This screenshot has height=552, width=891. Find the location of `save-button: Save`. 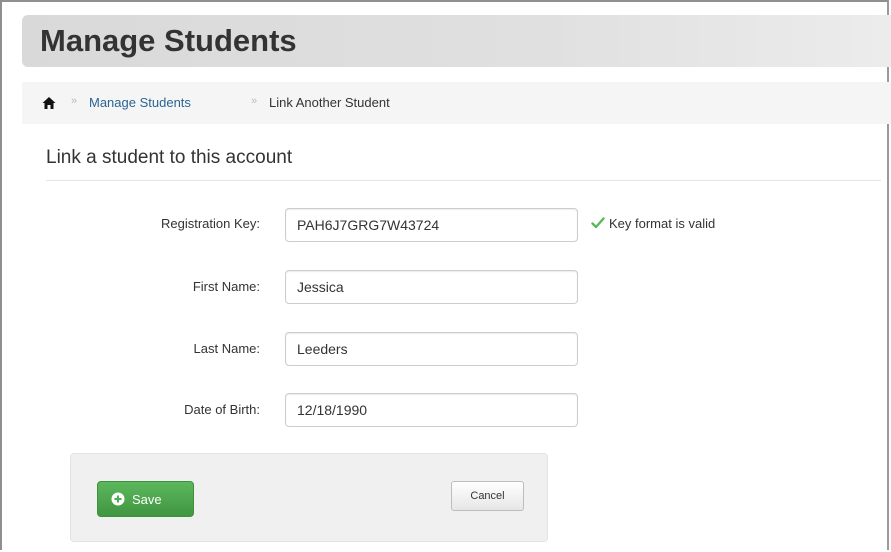

save-button: Save is located at coordinates (145, 499).